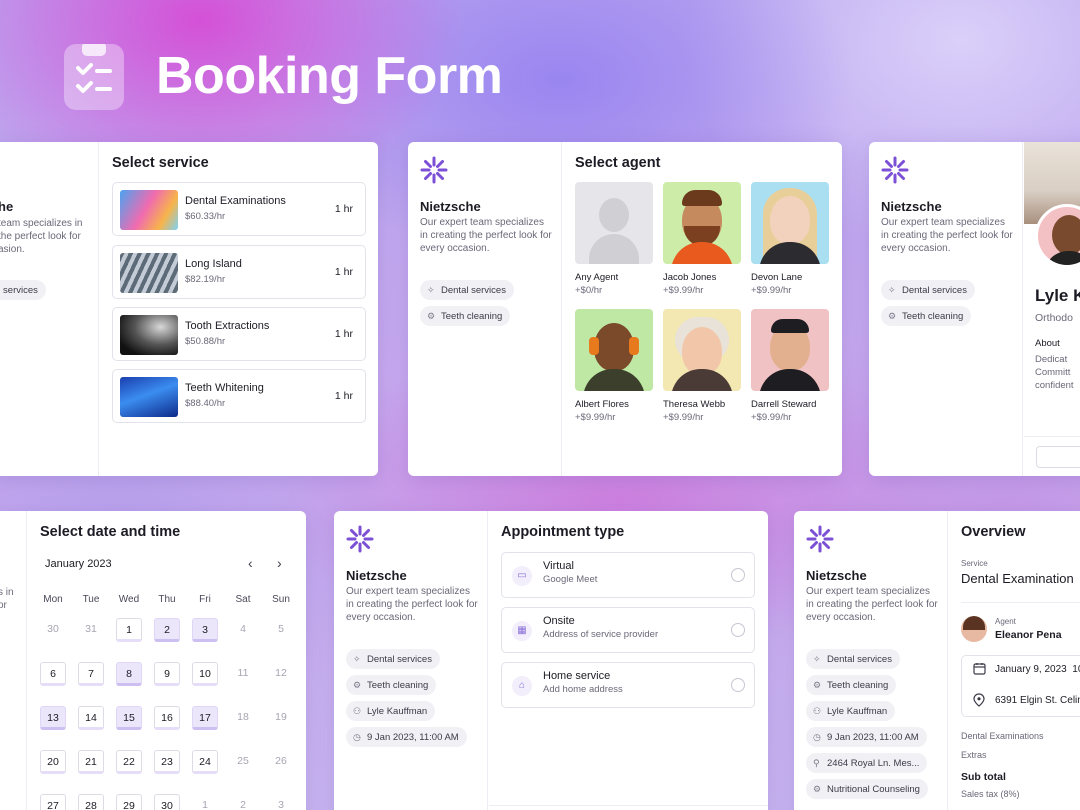  Describe the element at coordinates (583, 689) in the screenshot. I see `appointment-subtitle: Add home address` at that location.